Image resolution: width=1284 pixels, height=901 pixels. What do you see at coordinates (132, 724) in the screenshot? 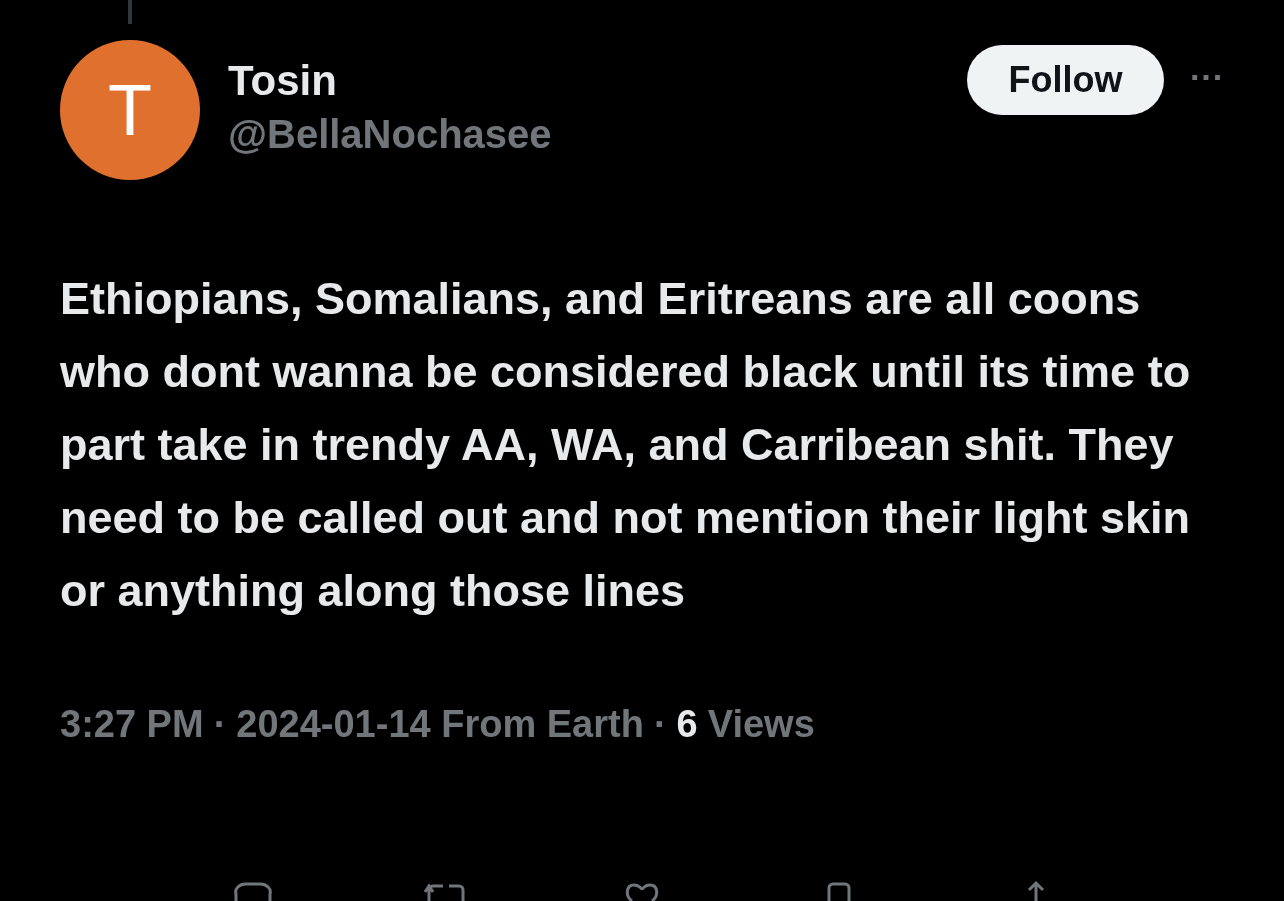
I see `timestamp: 3:27 PM` at bounding box center [132, 724].